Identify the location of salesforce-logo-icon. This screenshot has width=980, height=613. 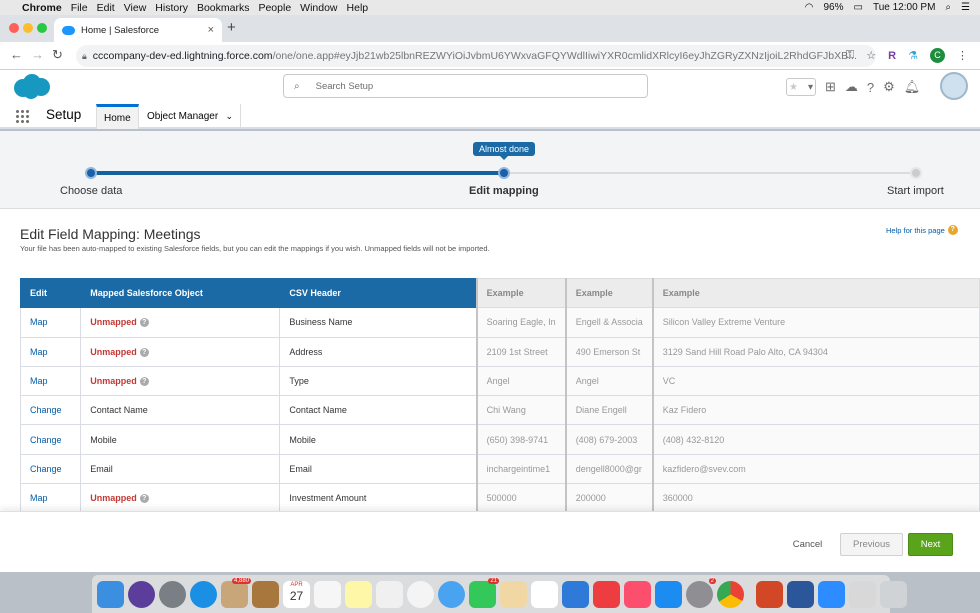
(31, 86).